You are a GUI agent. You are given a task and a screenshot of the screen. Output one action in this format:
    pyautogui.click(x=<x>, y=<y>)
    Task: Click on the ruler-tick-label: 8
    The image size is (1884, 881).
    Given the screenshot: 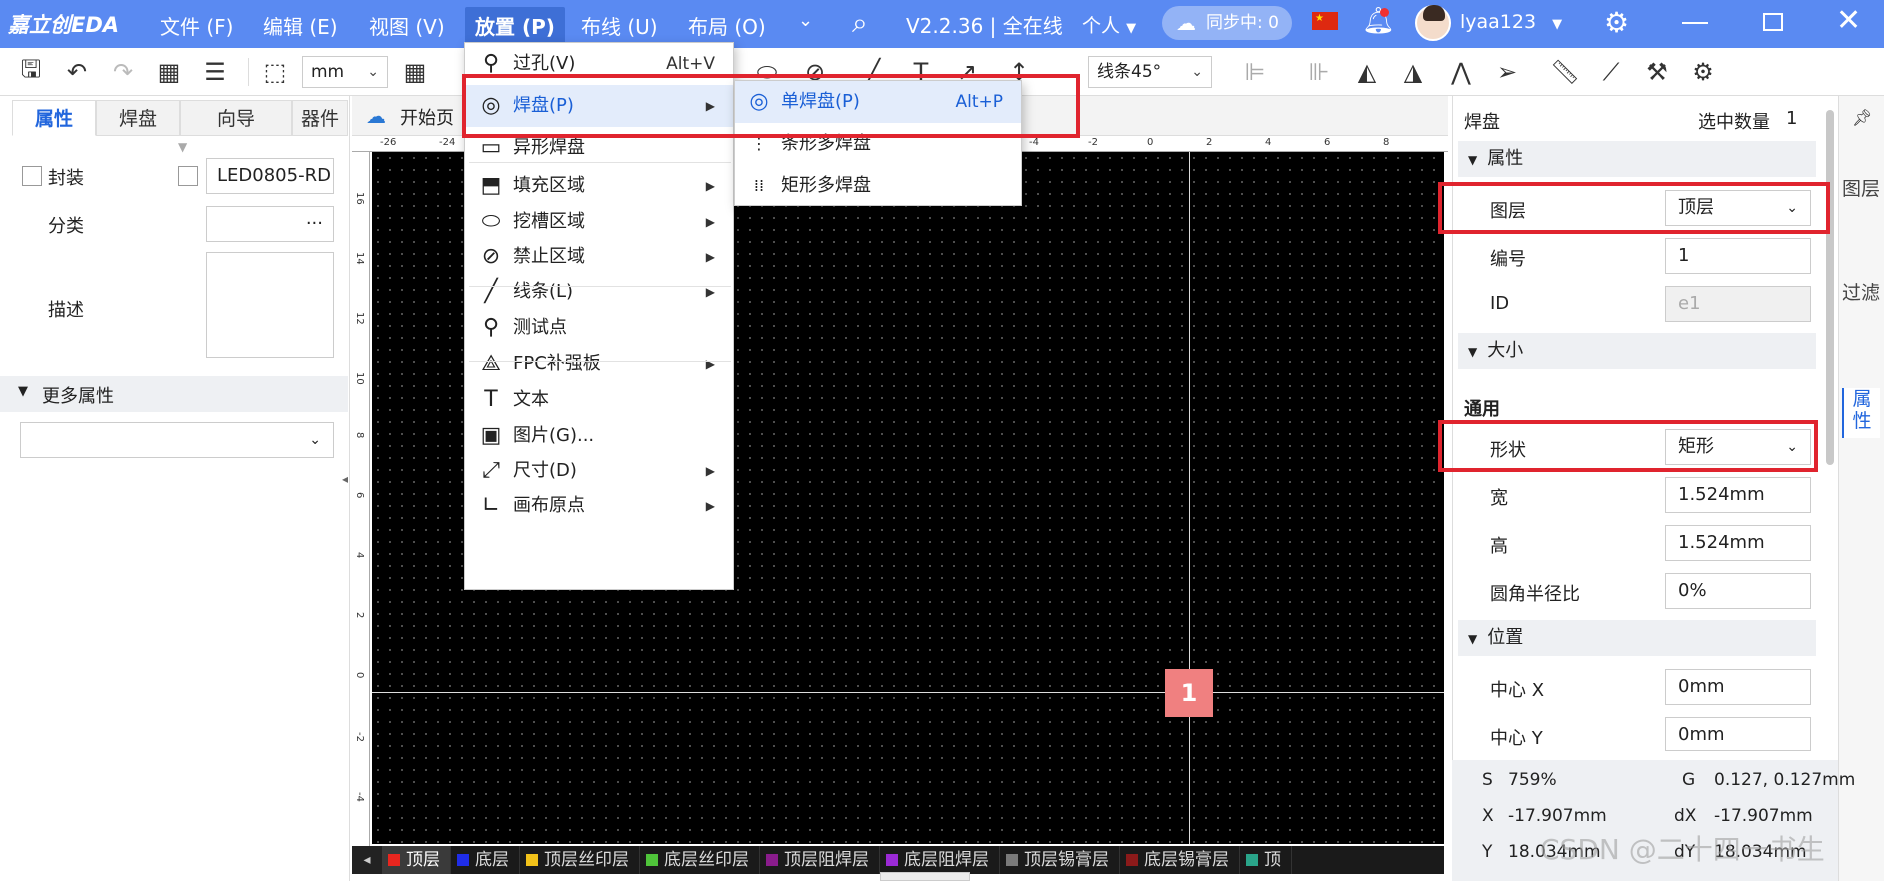 What is the action you would take?
    pyautogui.click(x=1386, y=142)
    